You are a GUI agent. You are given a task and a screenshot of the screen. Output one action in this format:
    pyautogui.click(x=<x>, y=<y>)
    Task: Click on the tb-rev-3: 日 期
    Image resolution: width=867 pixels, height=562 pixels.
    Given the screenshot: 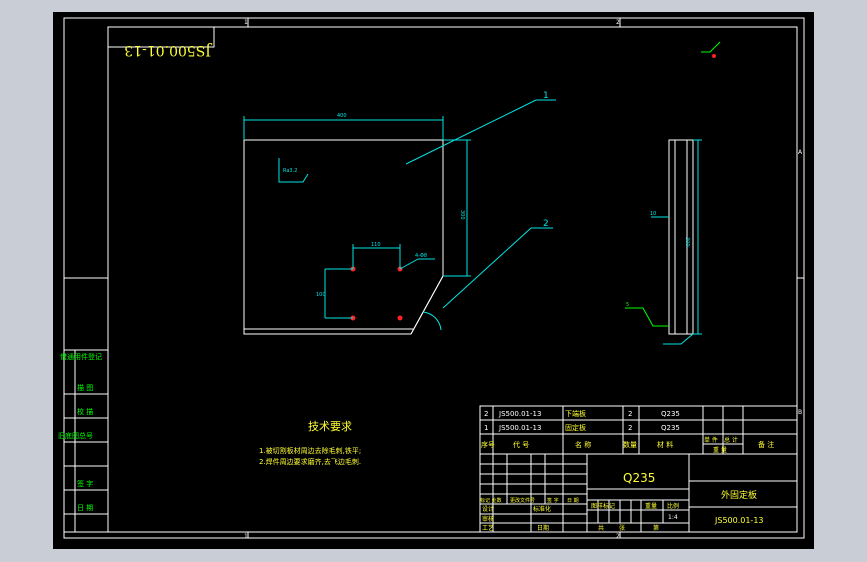 What is the action you would take?
    pyautogui.click(x=573, y=501)
    